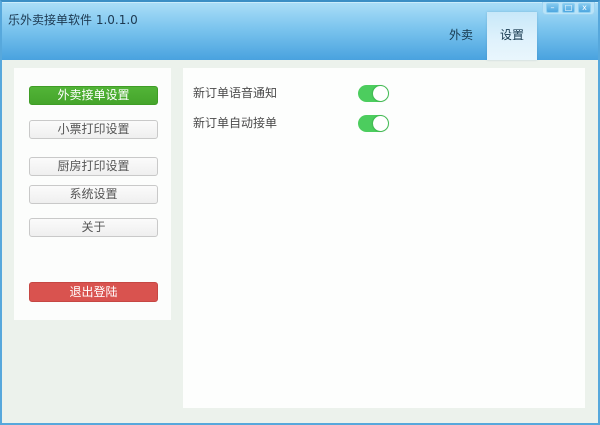 The width and height of the screenshot is (600, 425). Describe the element at coordinates (552, 8) in the screenshot. I see `minimize-button: –` at that location.